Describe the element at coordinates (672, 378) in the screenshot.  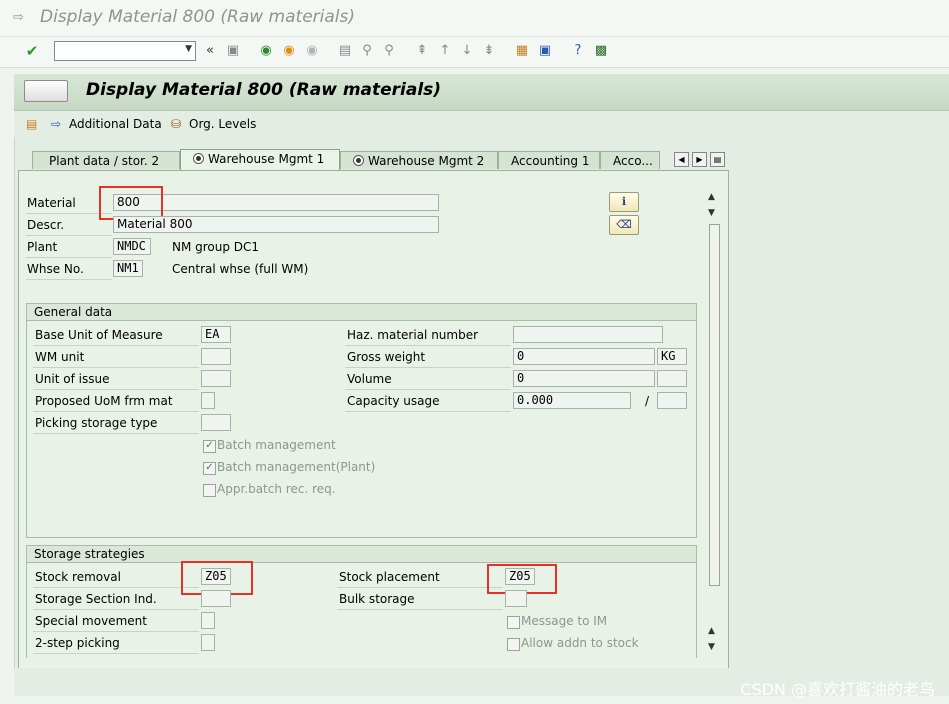
I see `volume-unit-field` at that location.